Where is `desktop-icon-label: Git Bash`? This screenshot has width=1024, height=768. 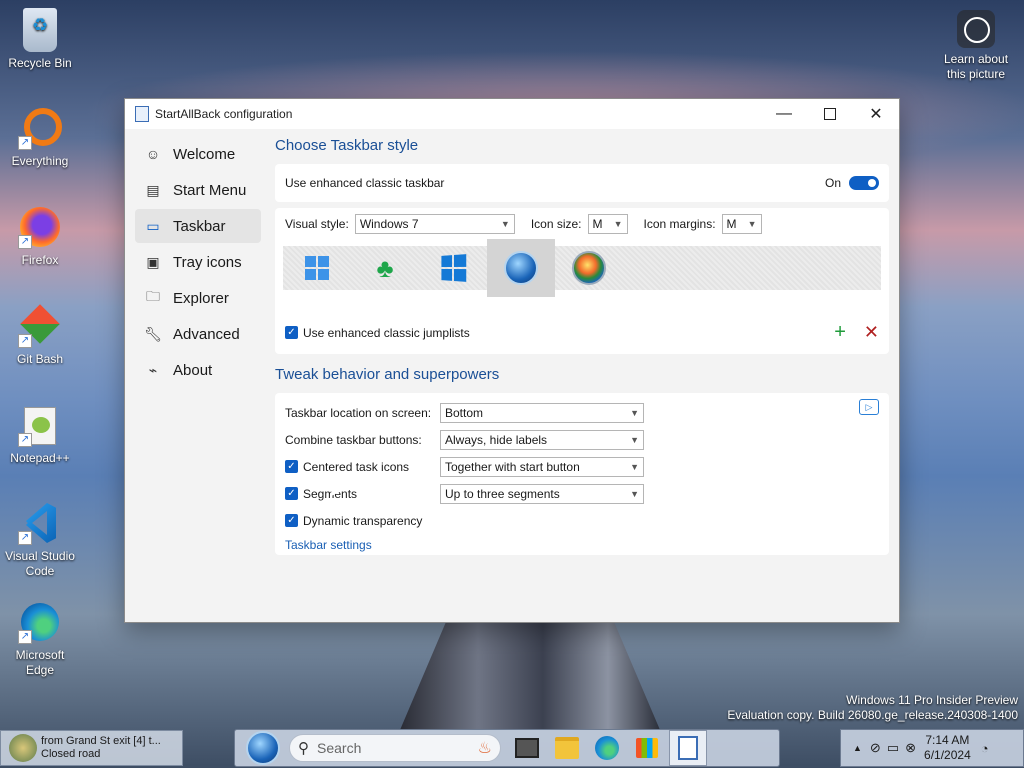
desktop-icon-label: Git Bash is located at coordinates (40, 359).